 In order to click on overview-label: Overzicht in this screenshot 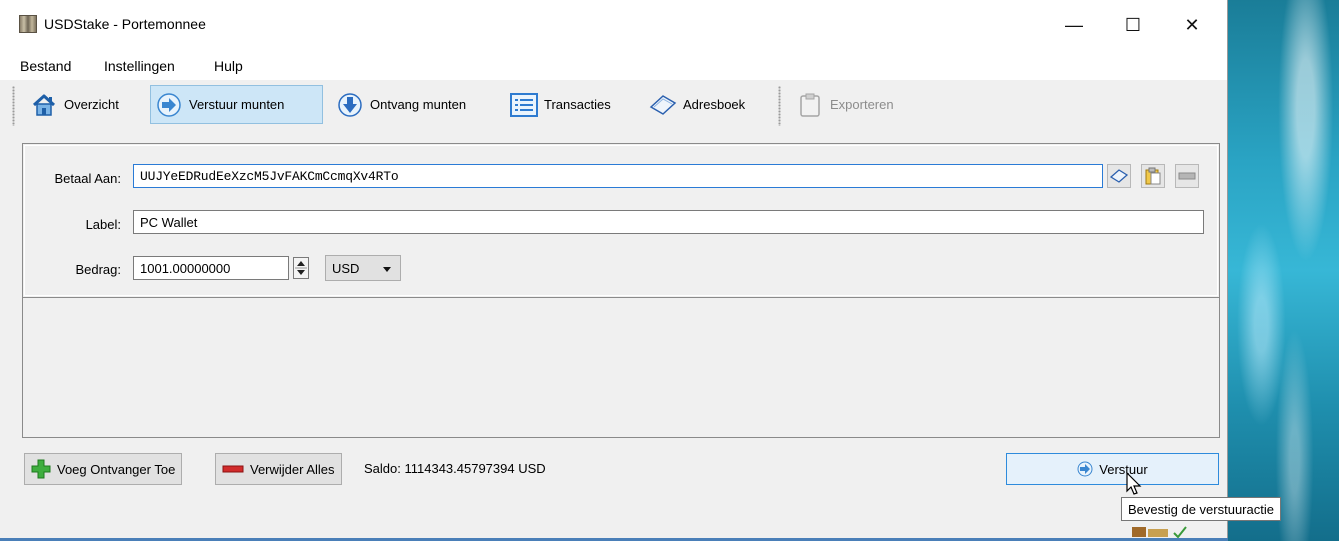, I will do `click(91, 104)`.